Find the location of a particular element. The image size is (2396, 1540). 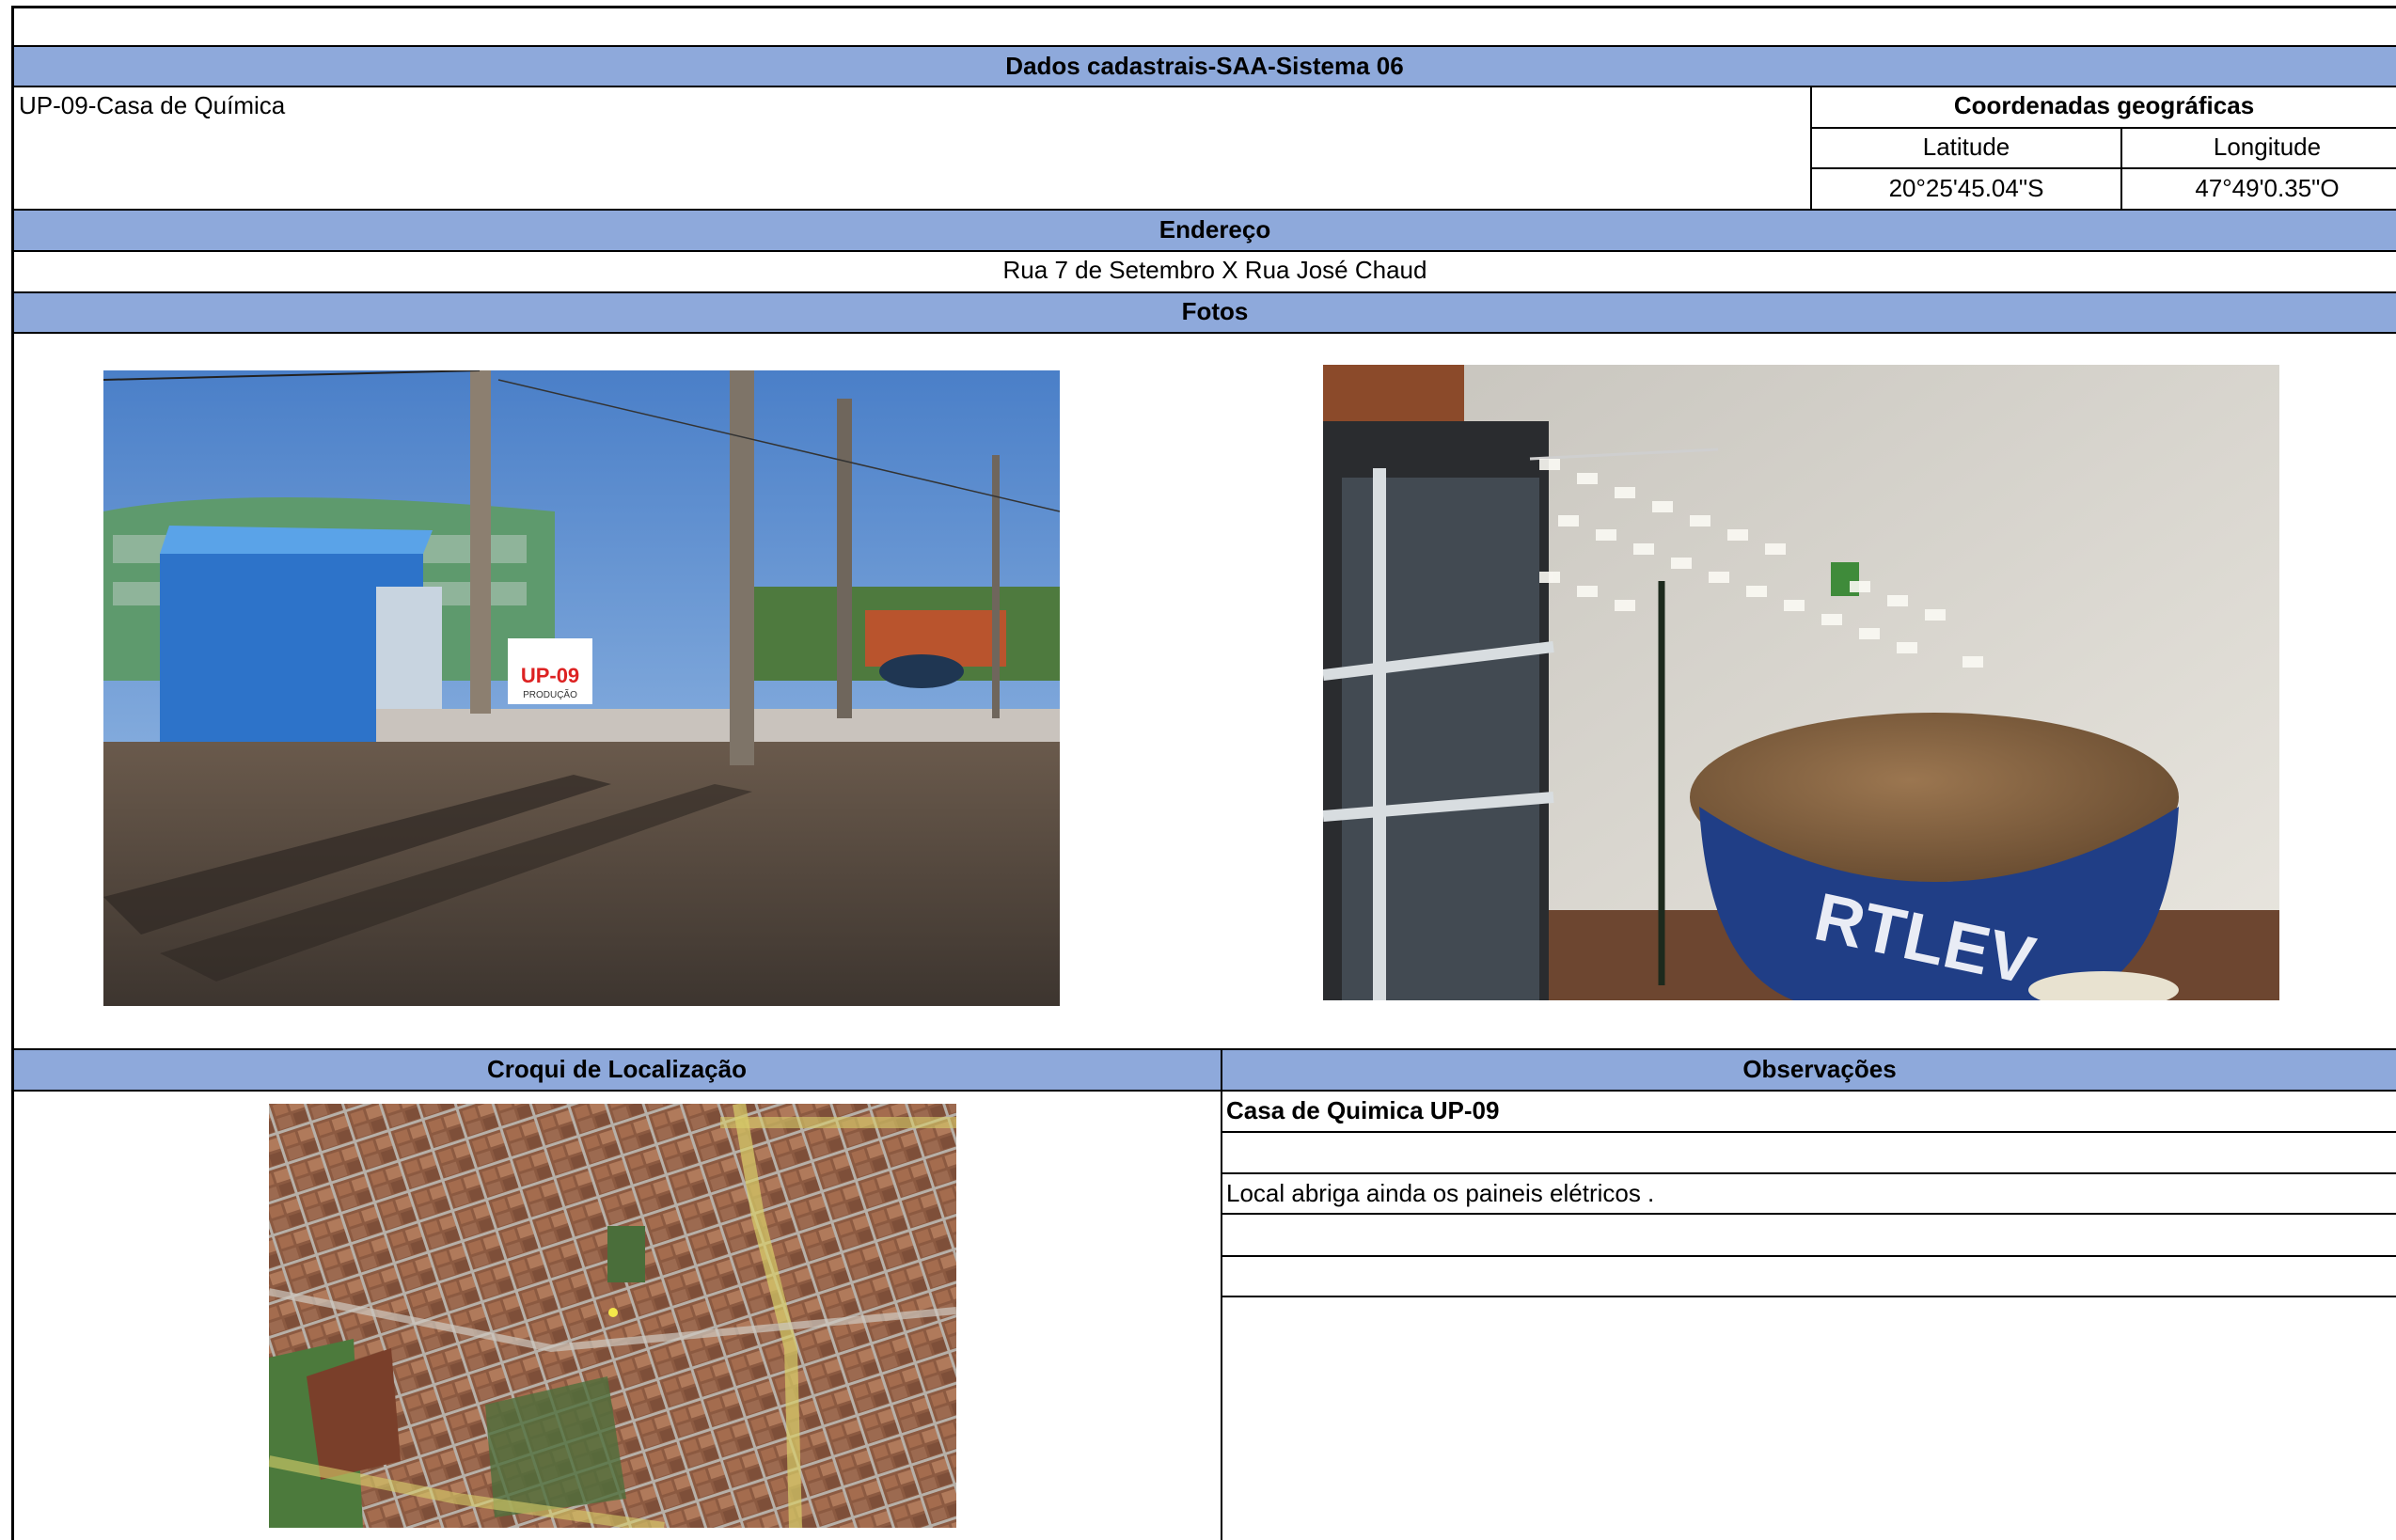

location-heading: Croqui de Localização is located at coordinates (617, 1069).